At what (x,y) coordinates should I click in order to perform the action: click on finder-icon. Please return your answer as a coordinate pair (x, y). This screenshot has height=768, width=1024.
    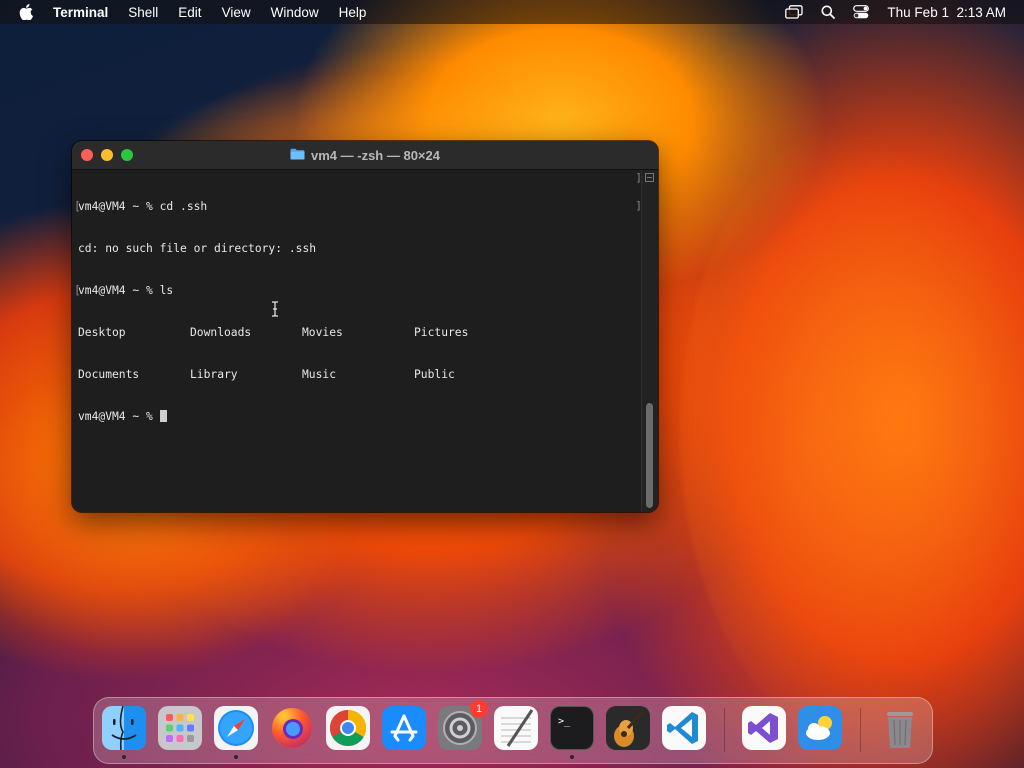
    Looking at the image, I should click on (124, 728).